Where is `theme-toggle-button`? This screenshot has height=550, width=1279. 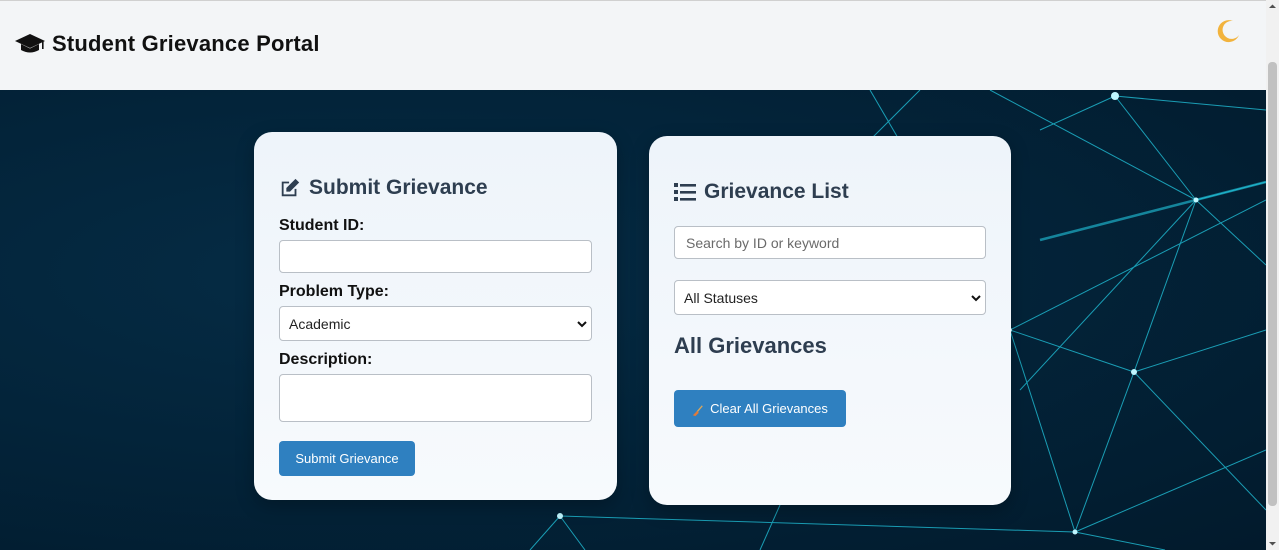
theme-toggle-button is located at coordinates (1228, 31).